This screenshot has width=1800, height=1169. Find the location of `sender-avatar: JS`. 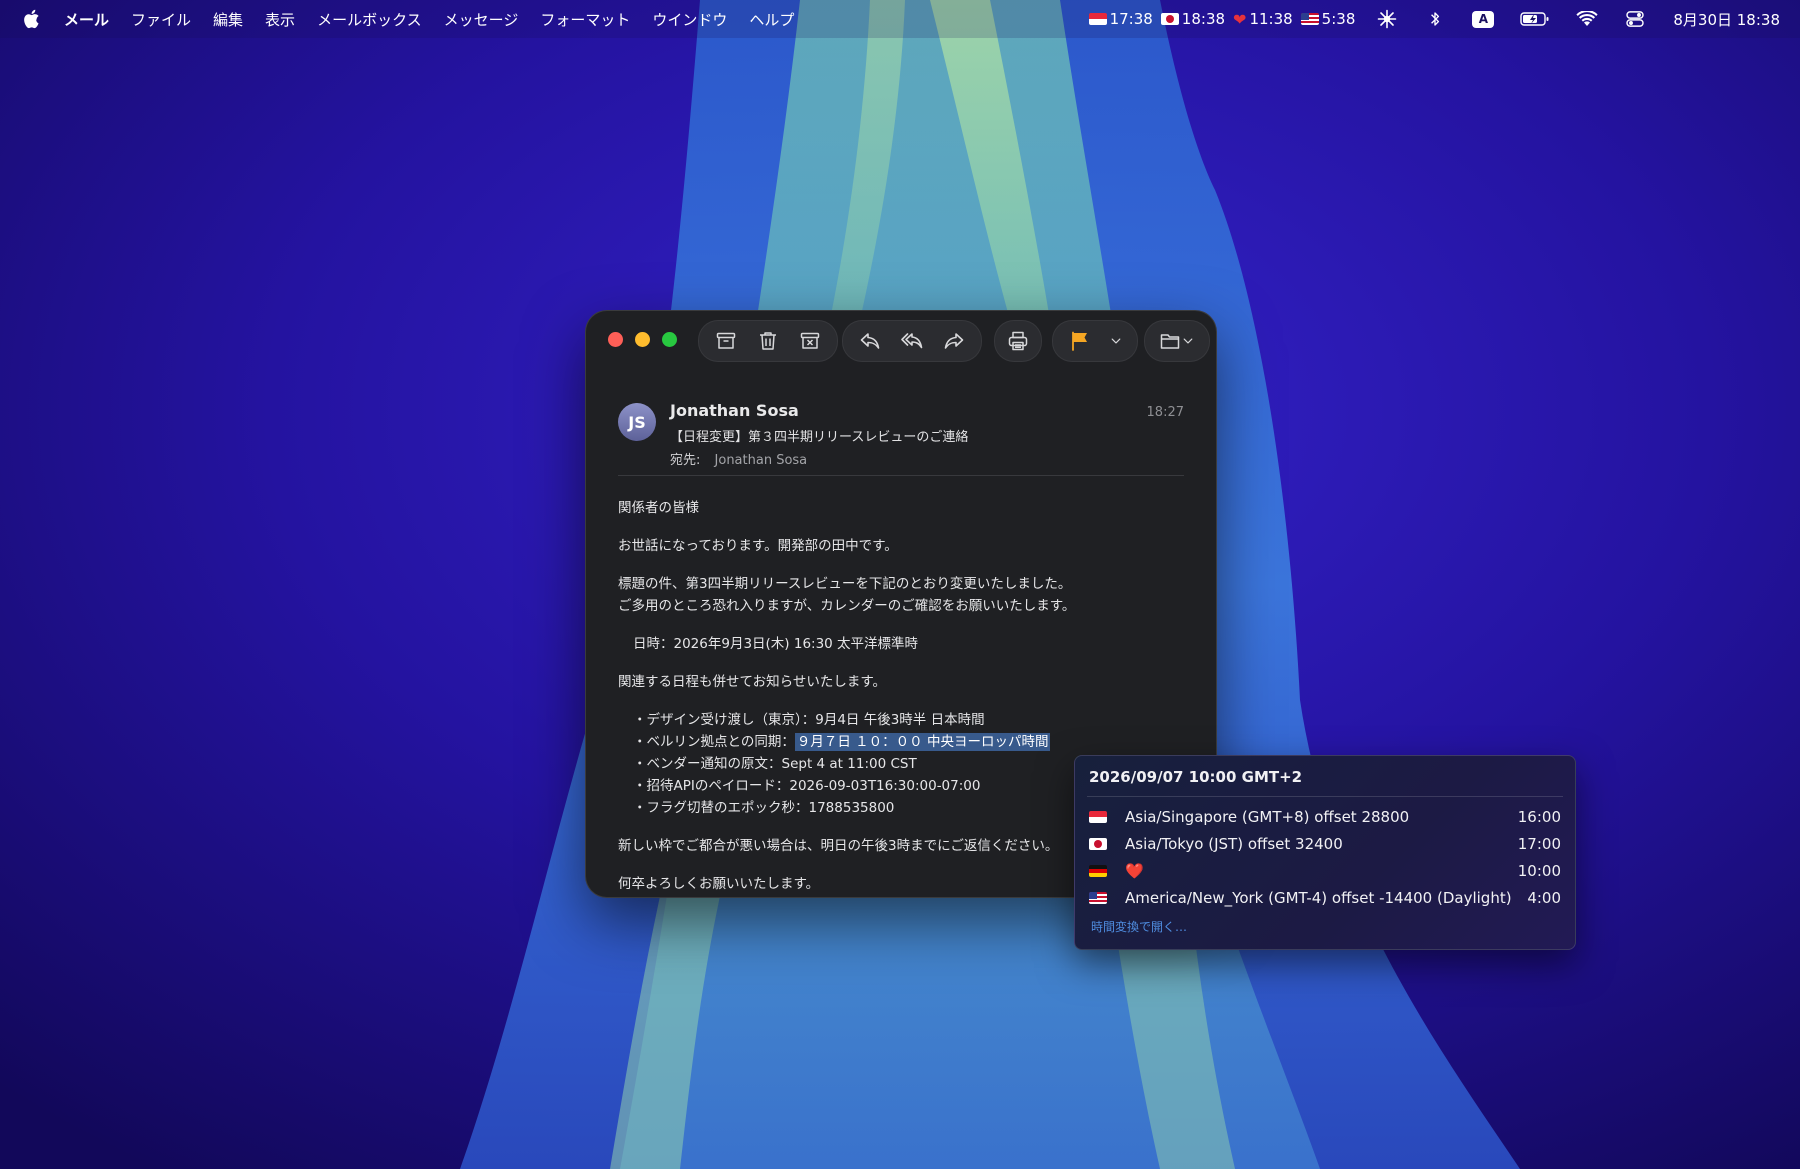

sender-avatar: JS is located at coordinates (637, 422).